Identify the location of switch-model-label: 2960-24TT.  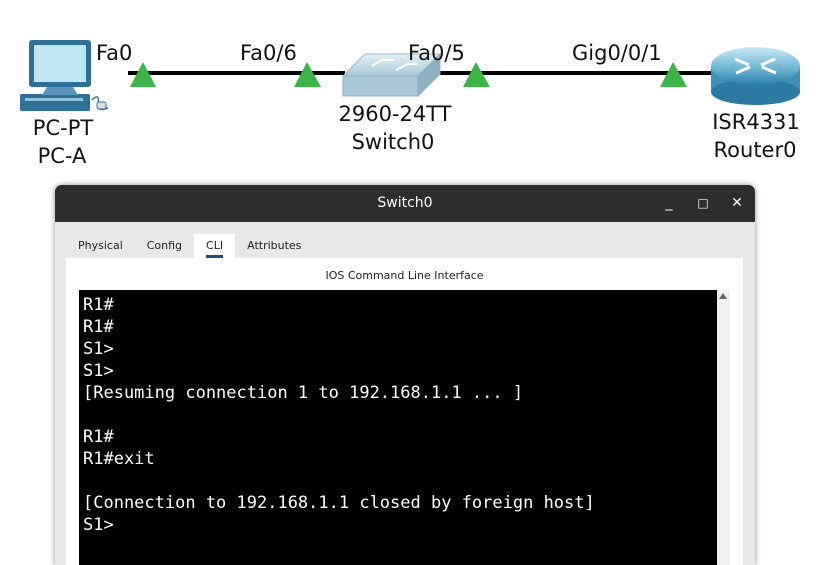
(394, 114).